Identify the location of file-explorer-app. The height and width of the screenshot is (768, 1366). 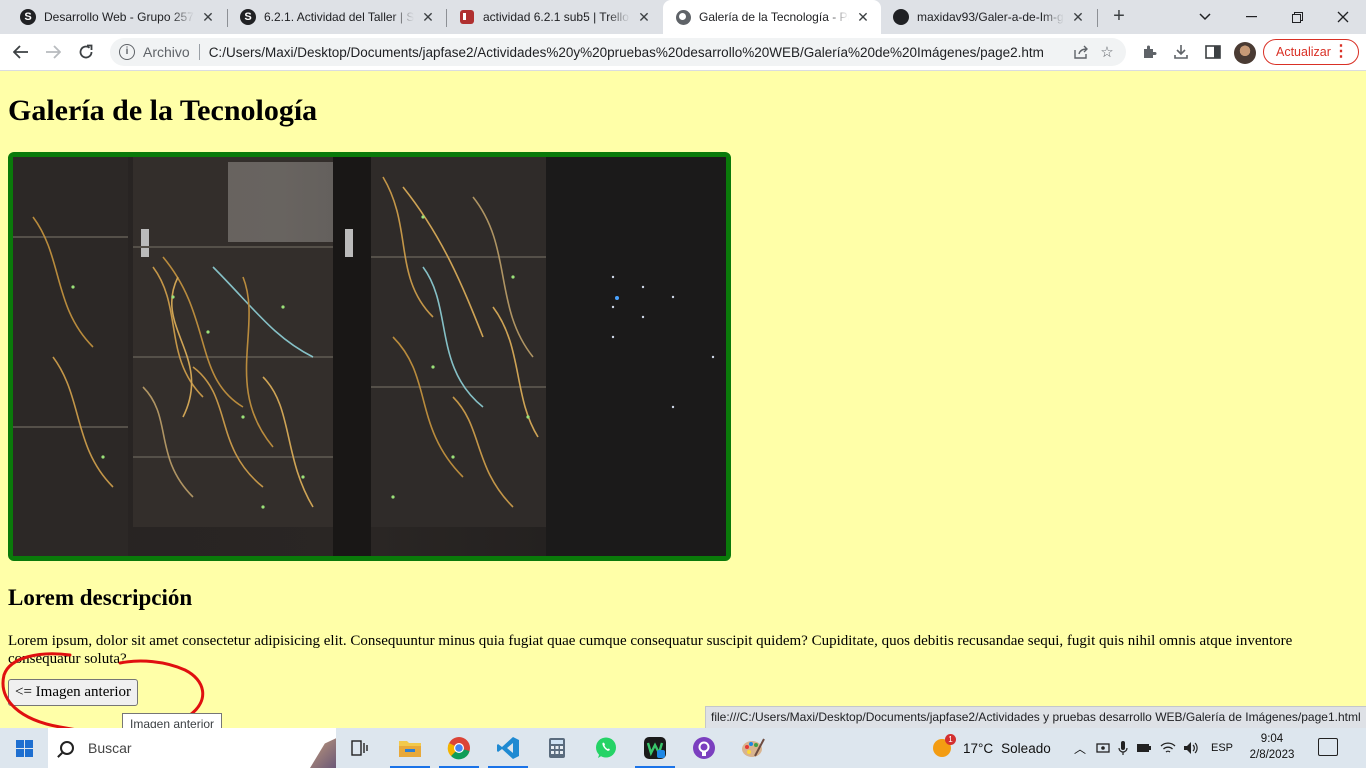
(410, 748).